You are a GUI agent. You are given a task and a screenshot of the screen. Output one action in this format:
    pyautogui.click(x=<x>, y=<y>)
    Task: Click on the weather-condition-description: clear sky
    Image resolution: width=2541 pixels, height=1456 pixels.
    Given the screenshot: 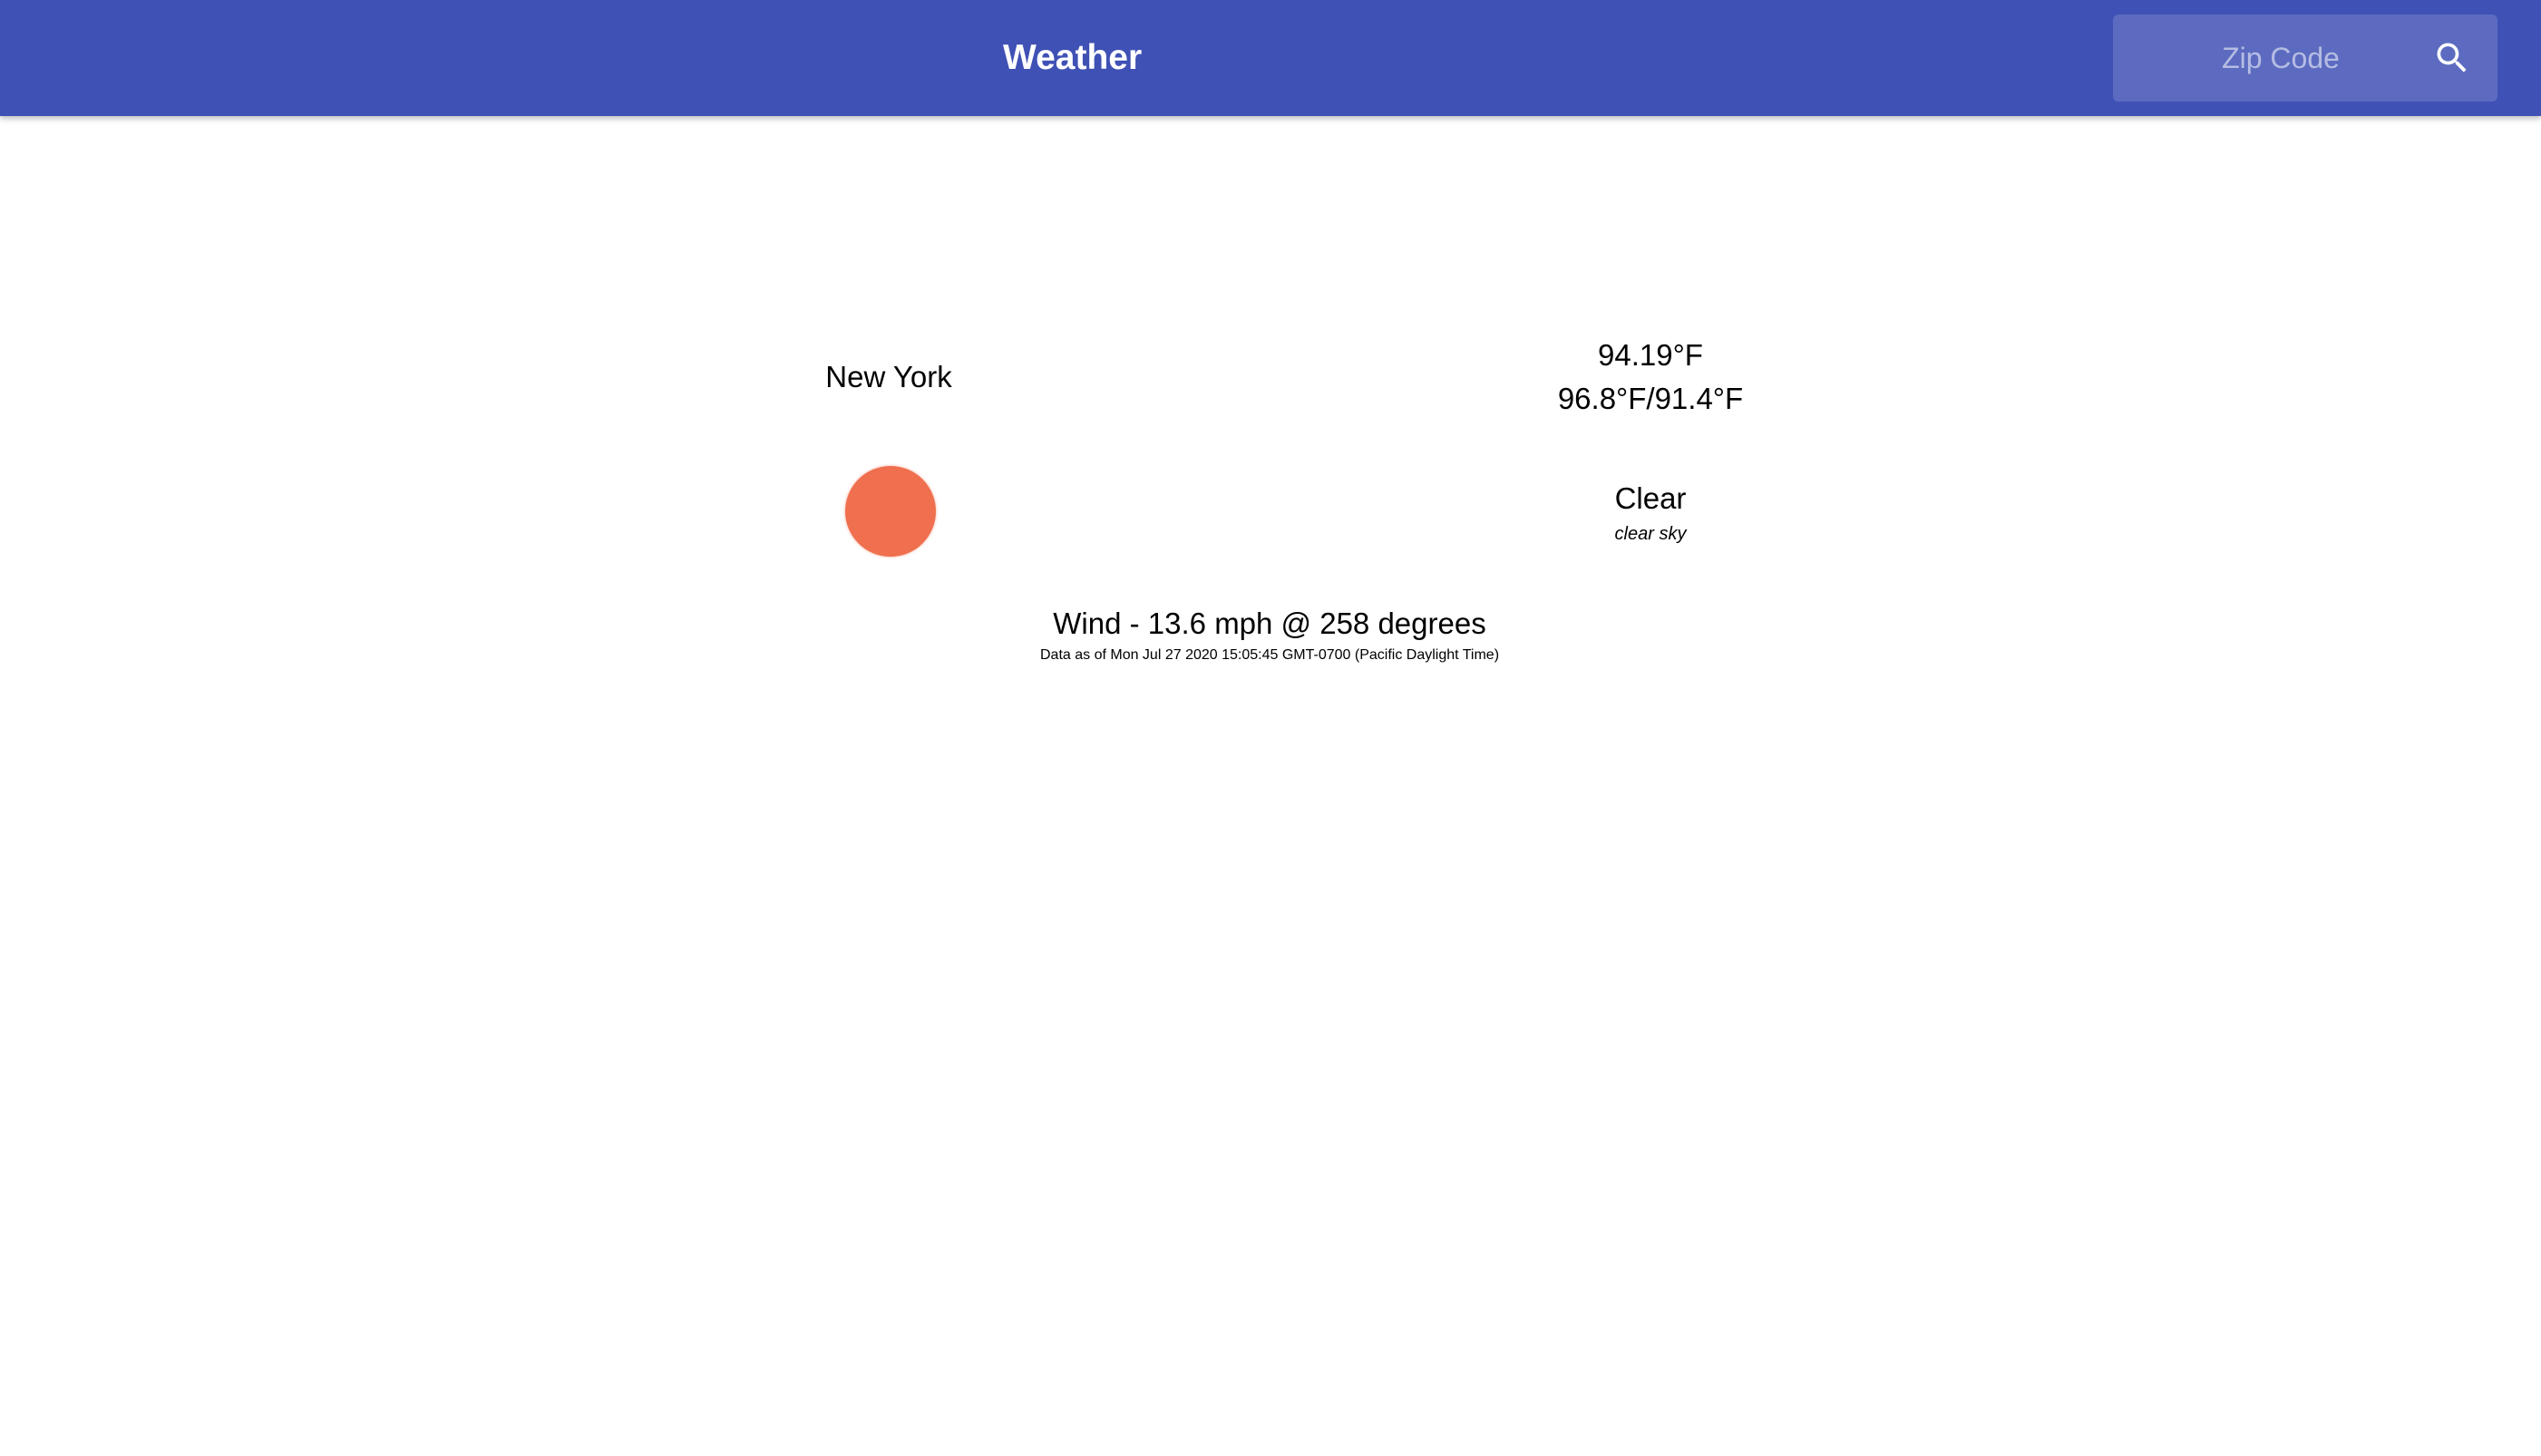 What is the action you would take?
    pyautogui.click(x=1650, y=534)
    